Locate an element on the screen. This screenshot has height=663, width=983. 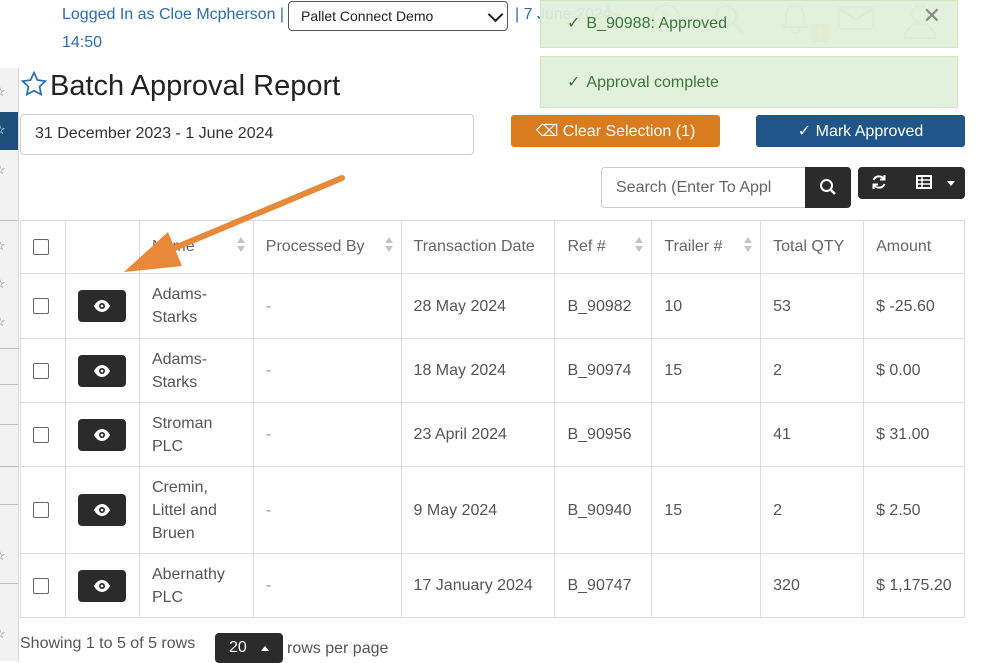
cell-amount: $ 31.00 is located at coordinates (914, 434).